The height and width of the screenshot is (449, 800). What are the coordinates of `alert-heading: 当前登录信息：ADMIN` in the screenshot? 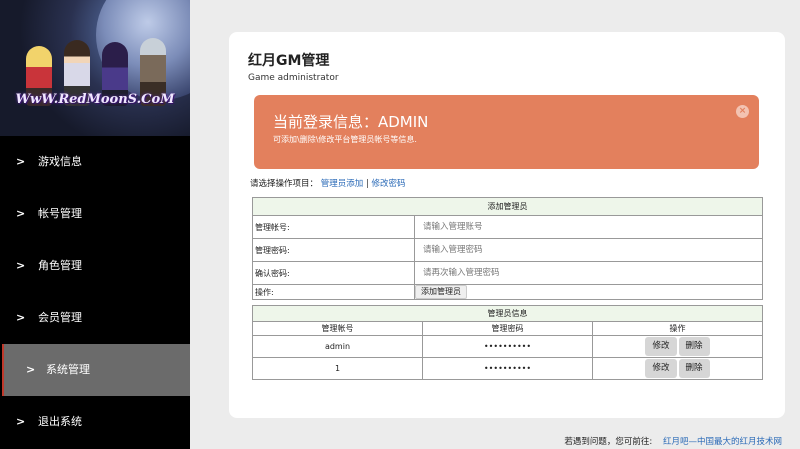 It's located at (351, 122).